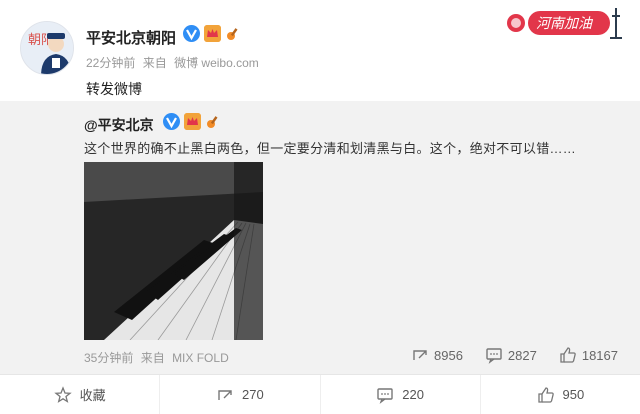 The image size is (640, 414). I want to click on post-source: 微博 weibo.com, so click(216, 63).